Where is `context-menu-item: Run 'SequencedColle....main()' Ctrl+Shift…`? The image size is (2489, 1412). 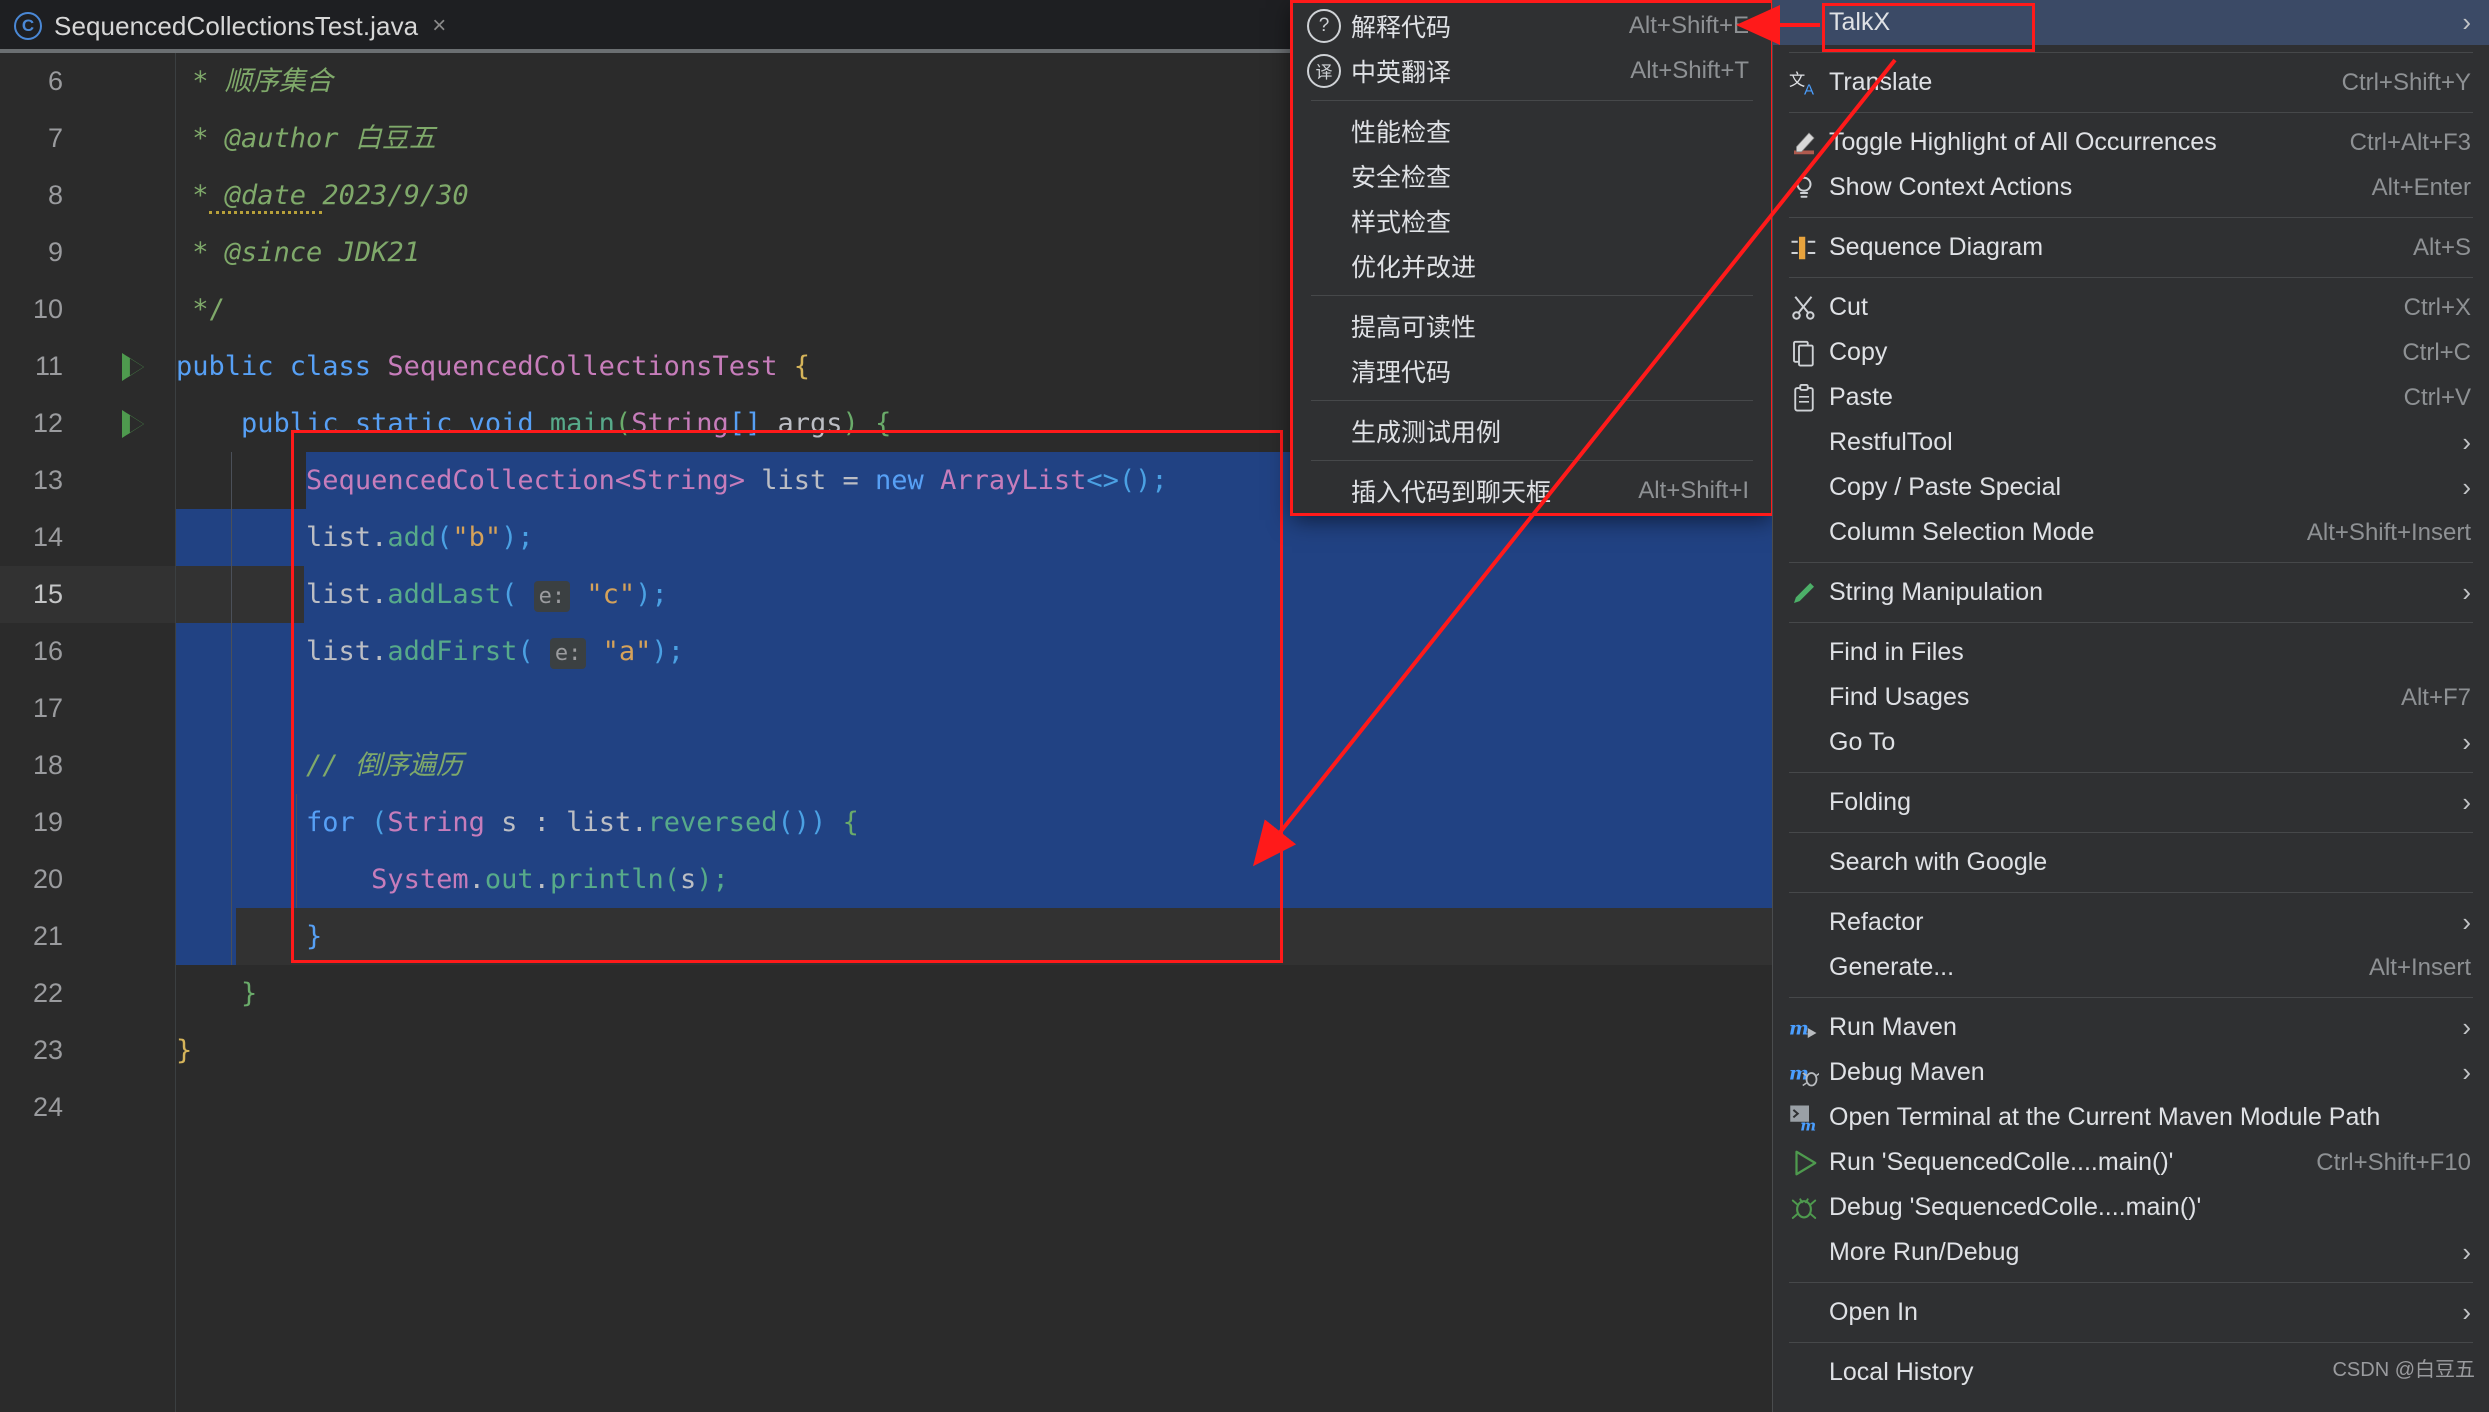
context-menu-item: Run 'SequencedColle....main()' Ctrl+Shift… is located at coordinates (2131, 1162).